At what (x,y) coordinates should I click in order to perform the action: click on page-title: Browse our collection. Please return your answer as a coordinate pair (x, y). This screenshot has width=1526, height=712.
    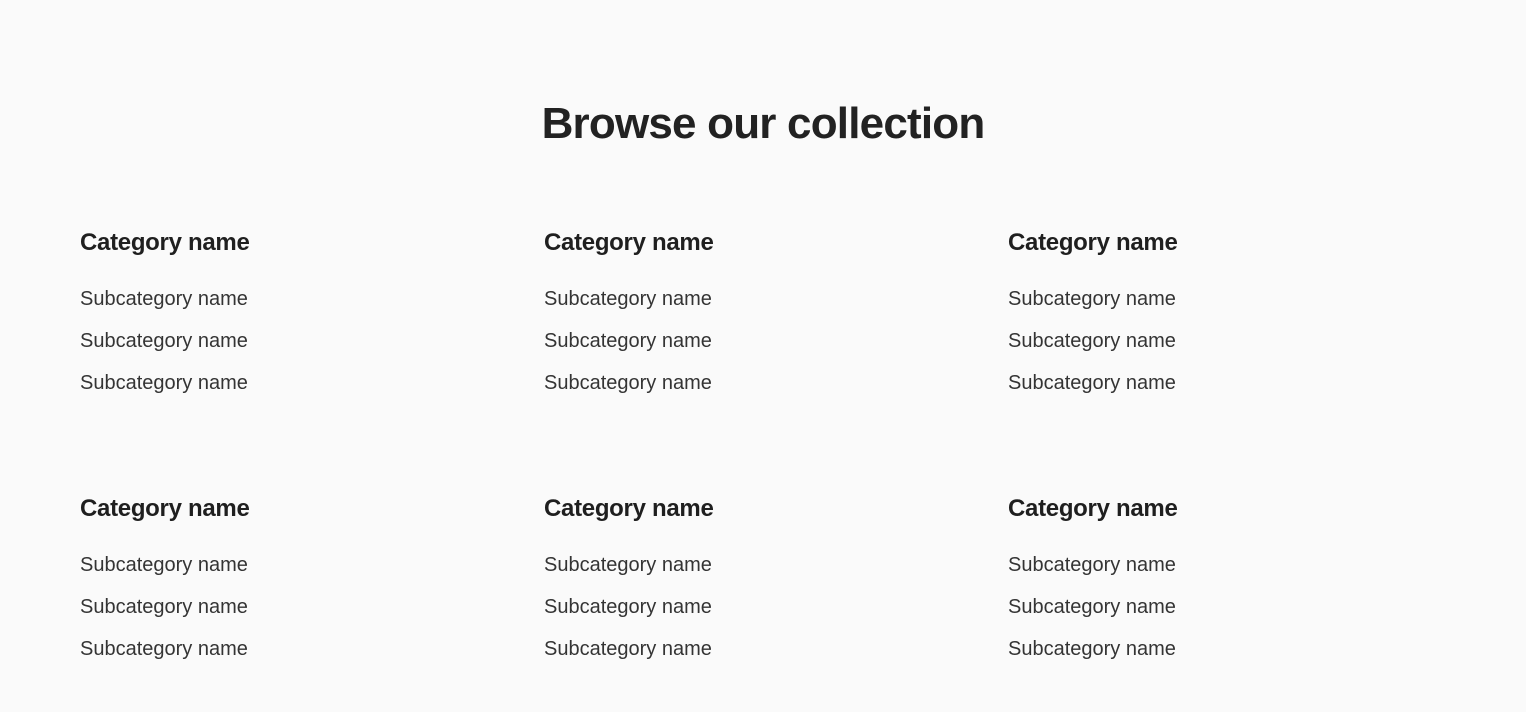
    Looking at the image, I should click on (763, 123).